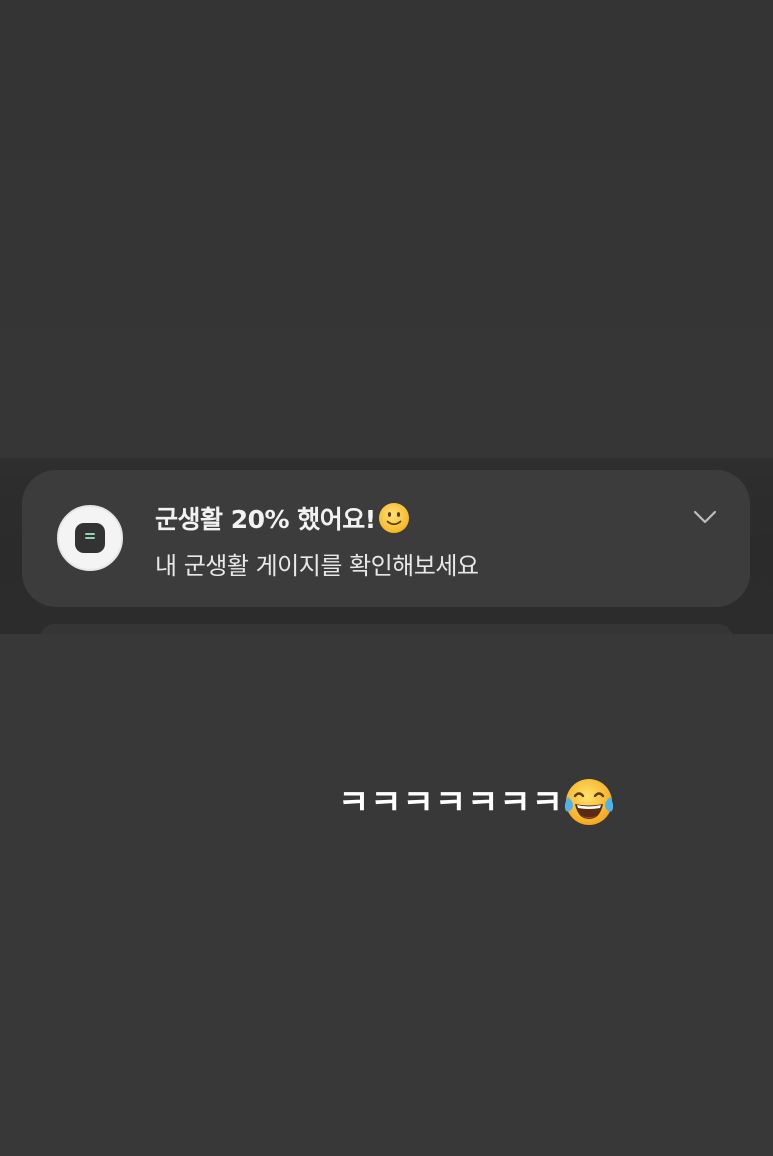 This screenshot has width=773, height=1156. What do you see at coordinates (451, 803) in the screenshot?
I see `caption-text: ㅋㅋㅋㅋㅋㅋㅋ` at bounding box center [451, 803].